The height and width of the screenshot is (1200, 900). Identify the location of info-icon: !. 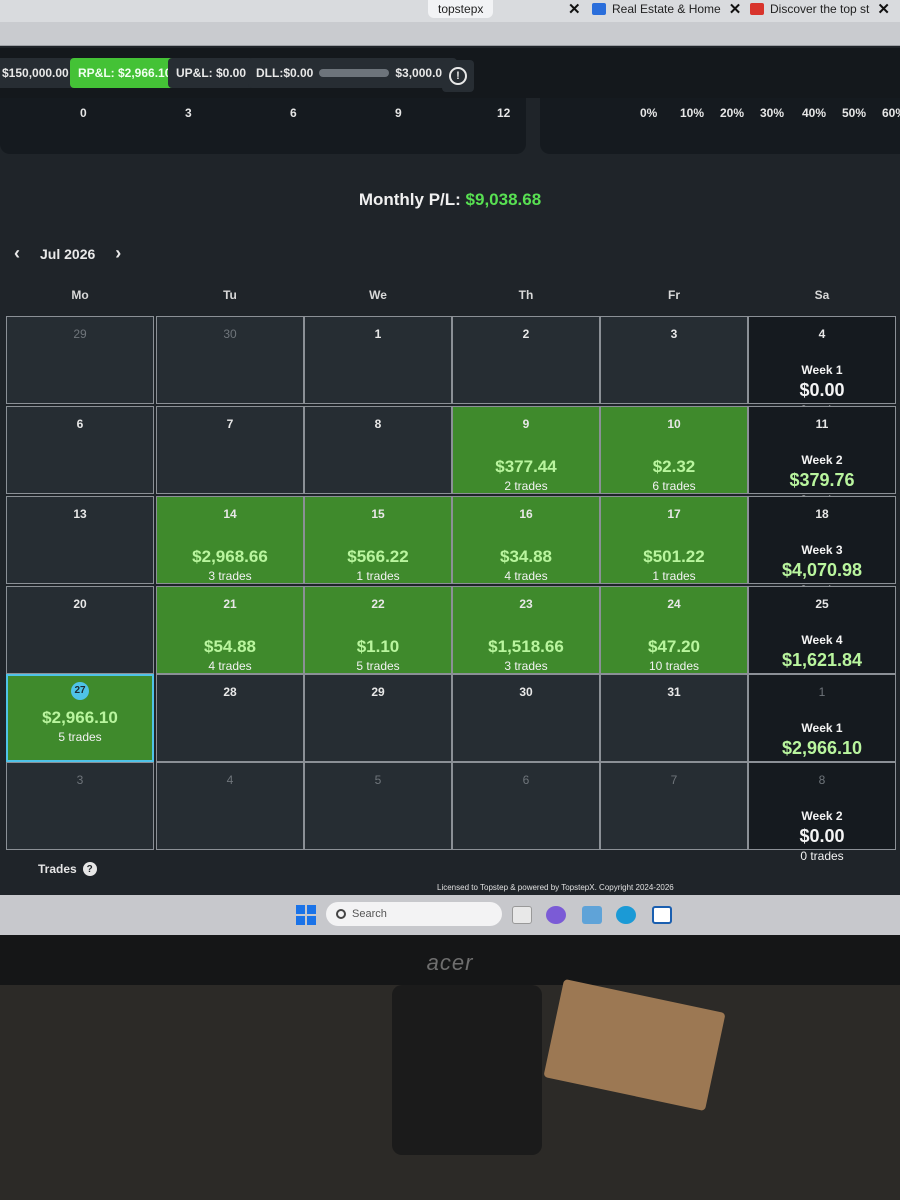
(458, 76).